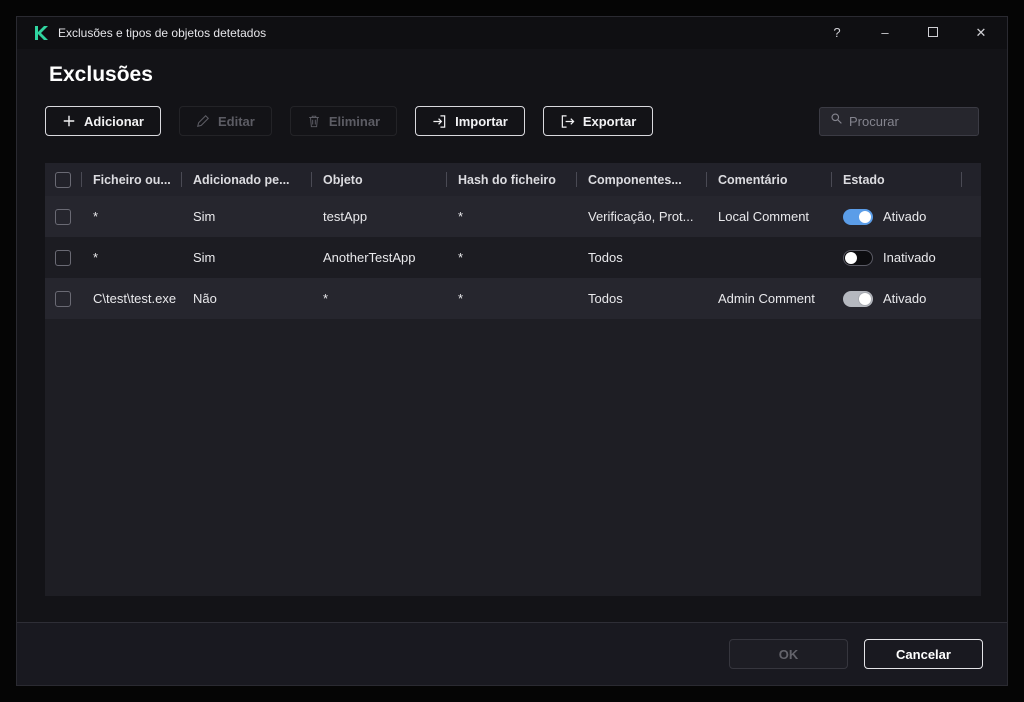 The image size is (1024, 702). Describe the element at coordinates (101, 74) in the screenshot. I see `page-title: Exclusões` at that location.